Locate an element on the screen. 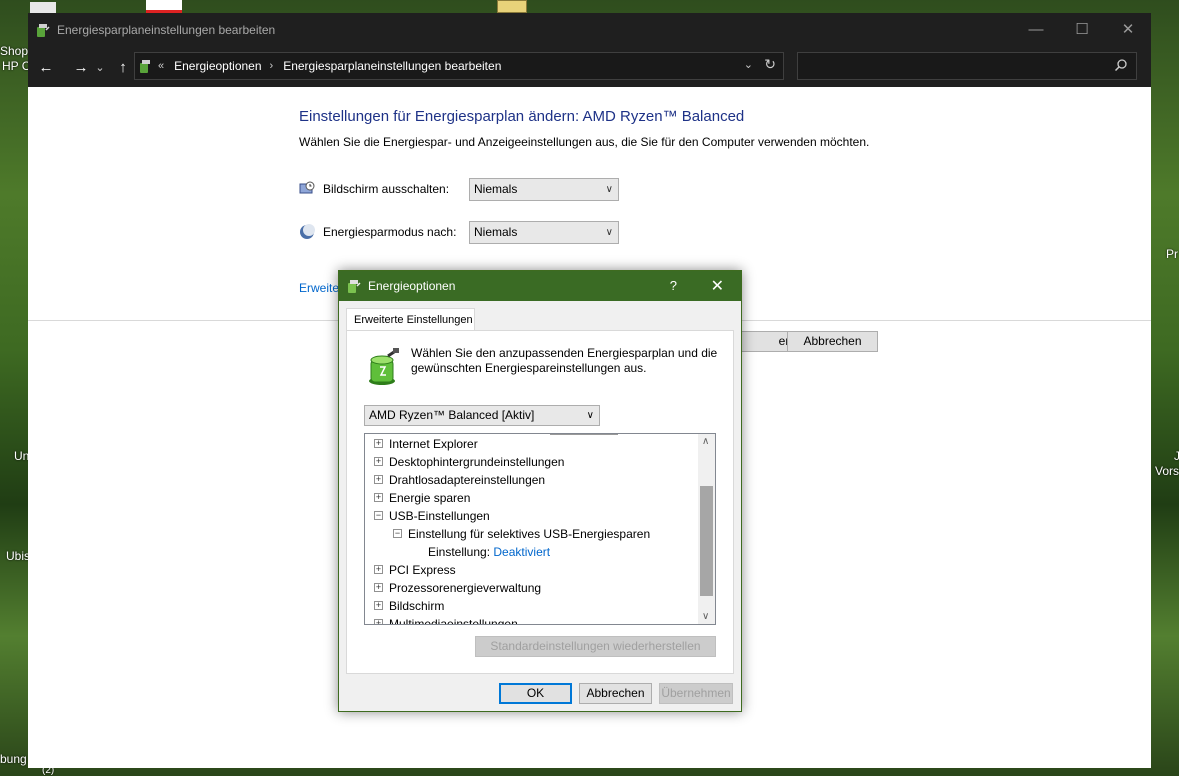  tree-item-multimedia: + Multimediaeinstellungen is located at coordinates (446, 620).